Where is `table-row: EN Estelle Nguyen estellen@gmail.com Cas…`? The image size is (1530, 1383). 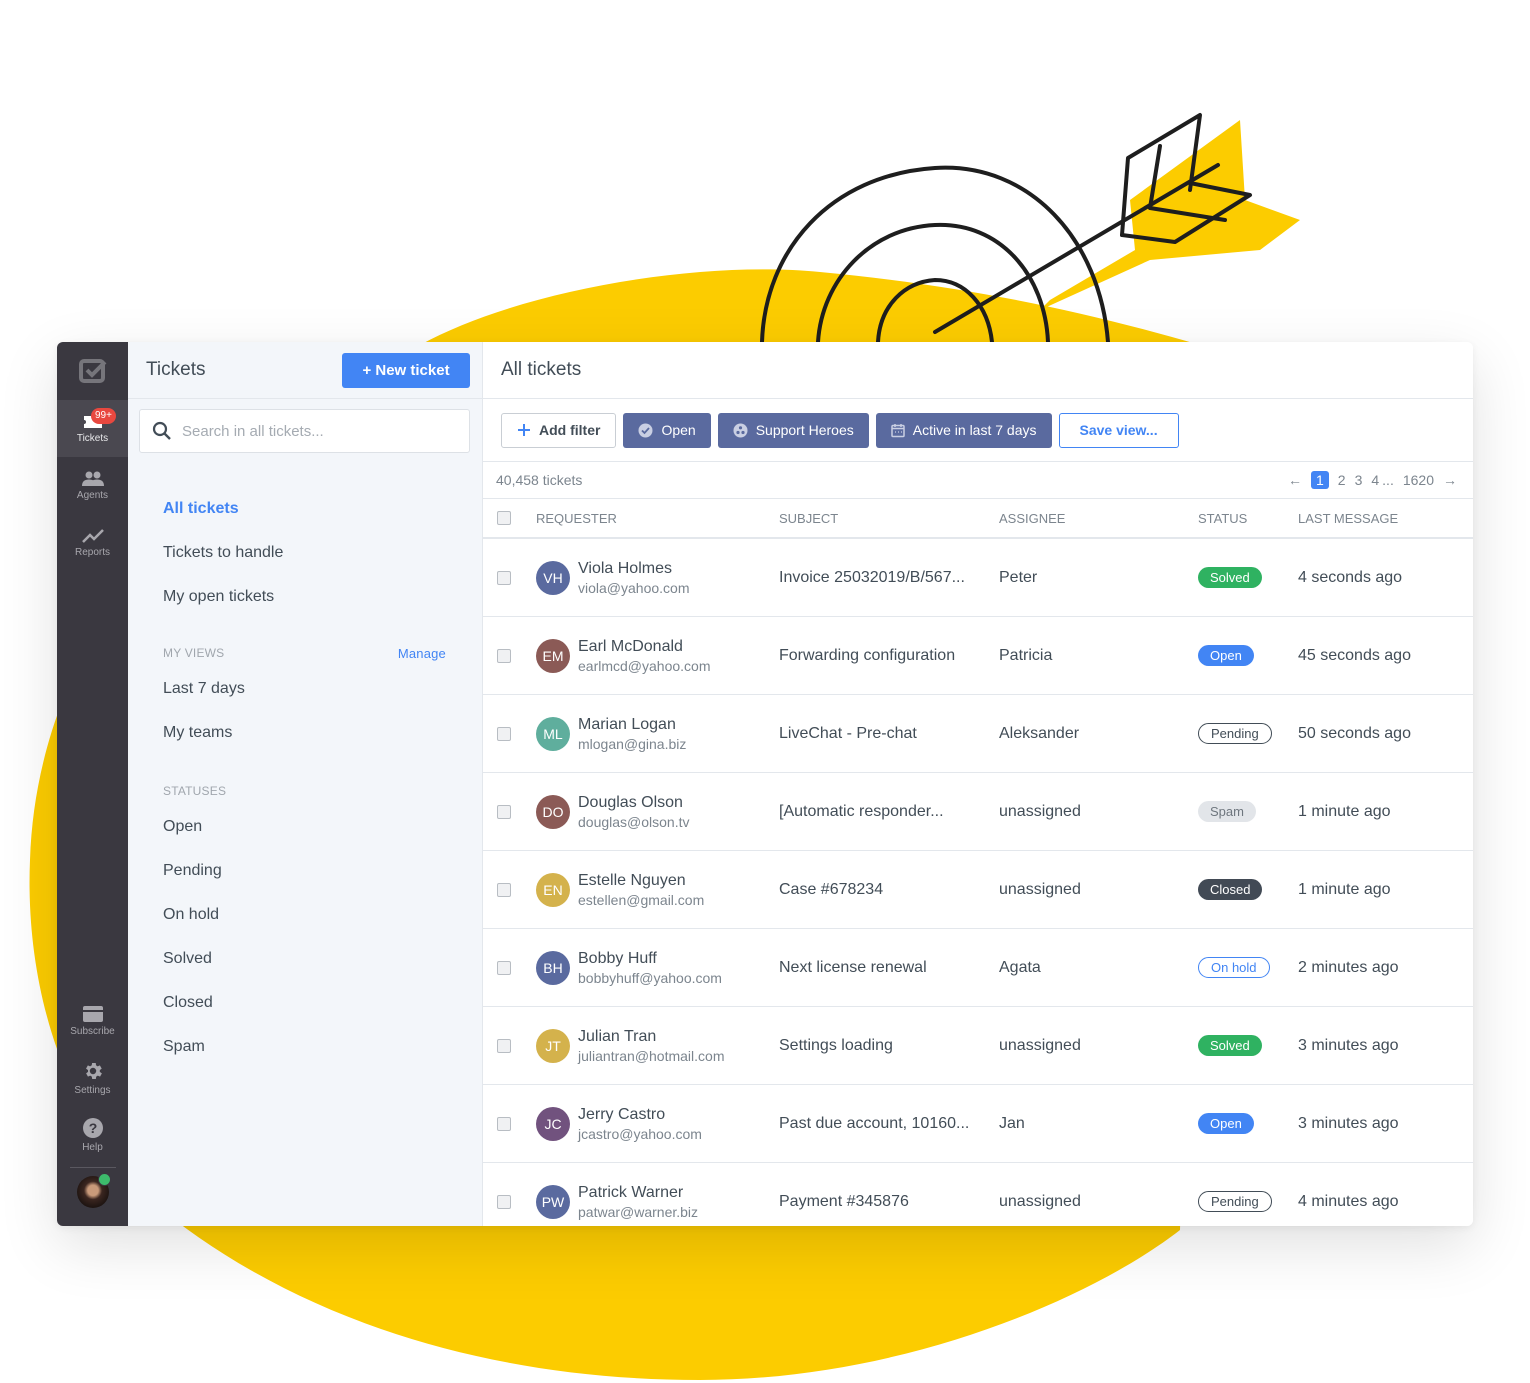 table-row: EN Estelle Nguyen estellen@gmail.com Cas… is located at coordinates (978, 890).